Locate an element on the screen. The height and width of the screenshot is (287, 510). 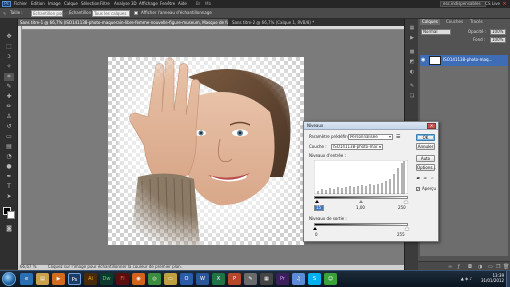
menu-calque: Calque is located at coordinates (71, 4).